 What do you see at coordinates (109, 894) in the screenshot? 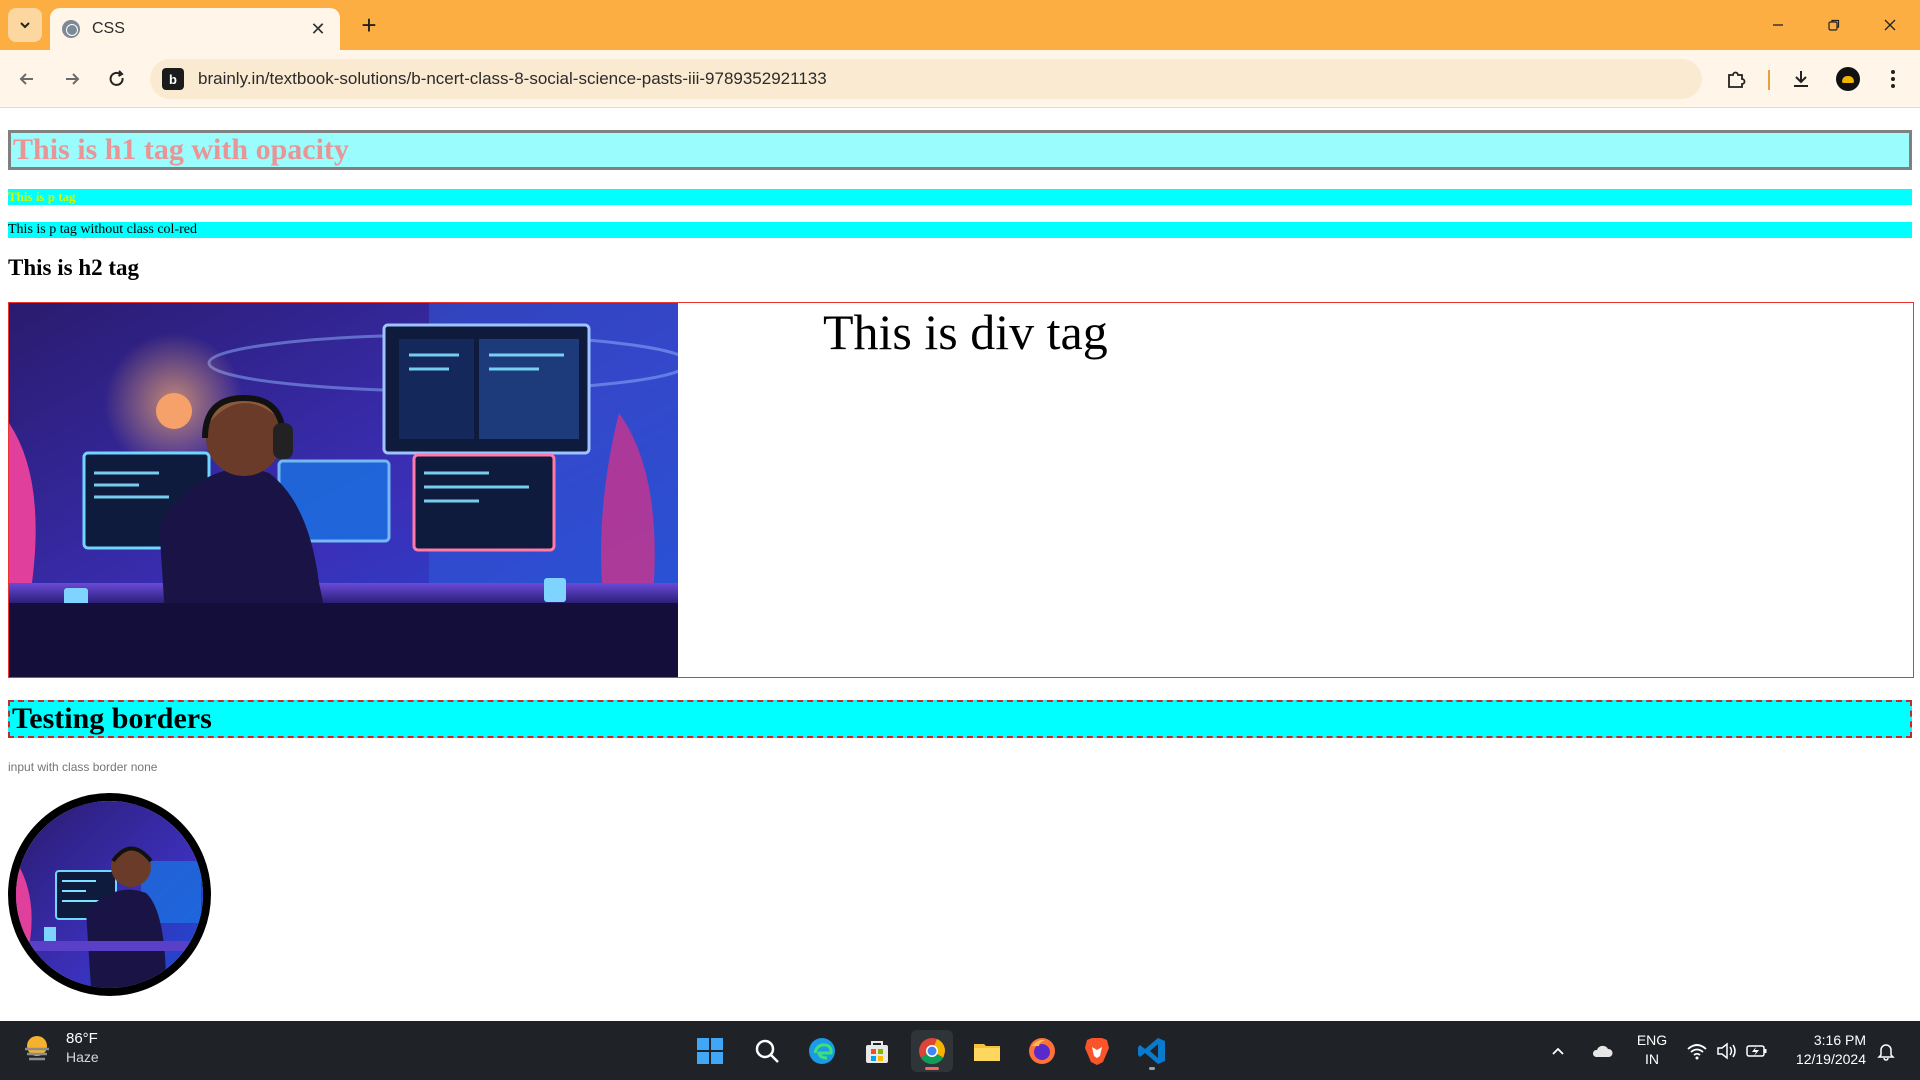
I see `circular-developer-image` at bounding box center [109, 894].